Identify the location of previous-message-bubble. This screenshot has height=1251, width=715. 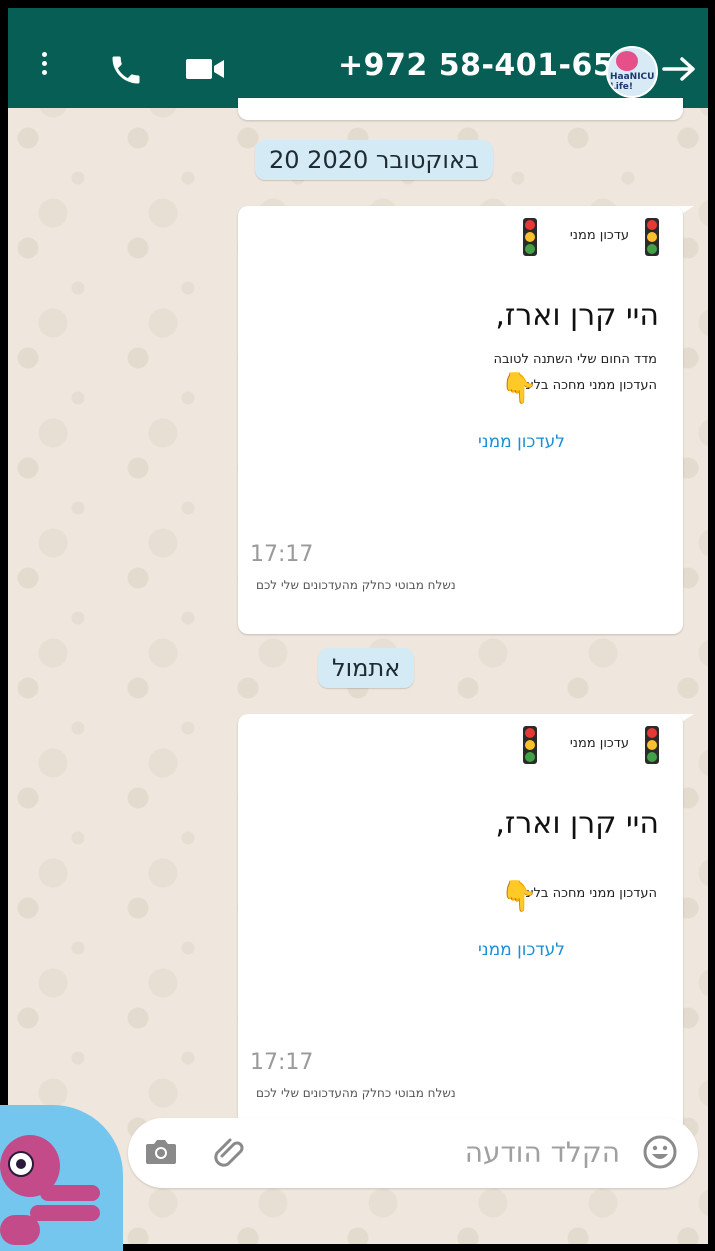
(460, 109).